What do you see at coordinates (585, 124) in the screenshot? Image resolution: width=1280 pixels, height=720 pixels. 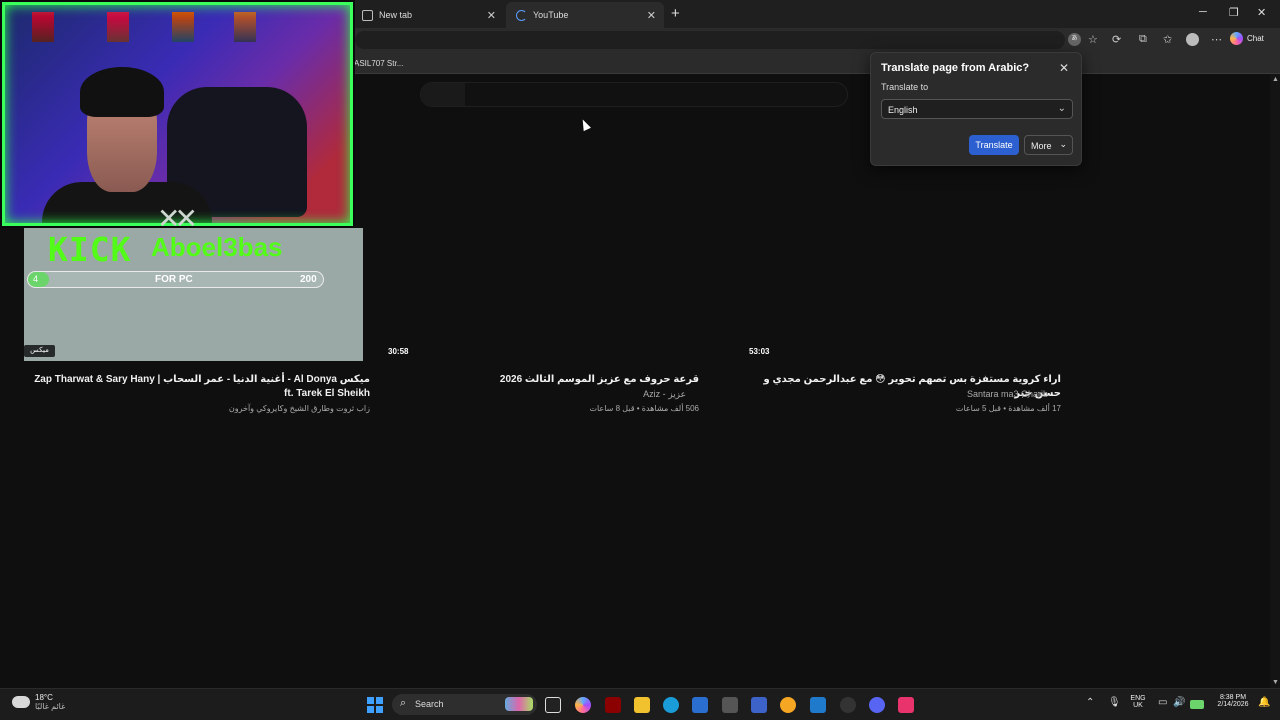 I see `mouse-cursor-icon` at bounding box center [585, 124].